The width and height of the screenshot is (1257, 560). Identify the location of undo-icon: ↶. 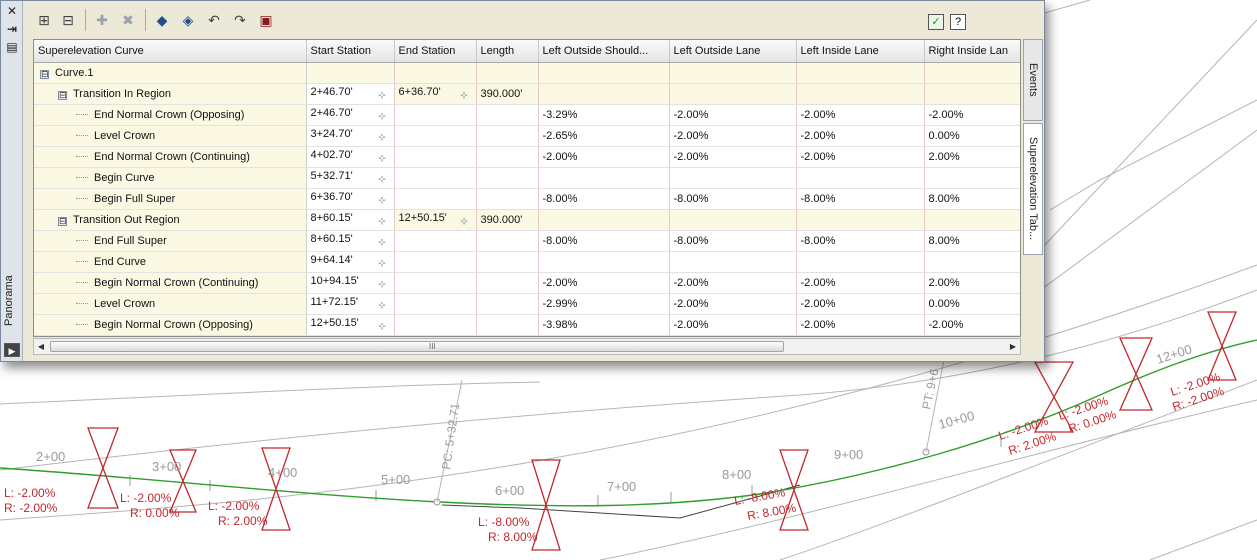
(214, 20).